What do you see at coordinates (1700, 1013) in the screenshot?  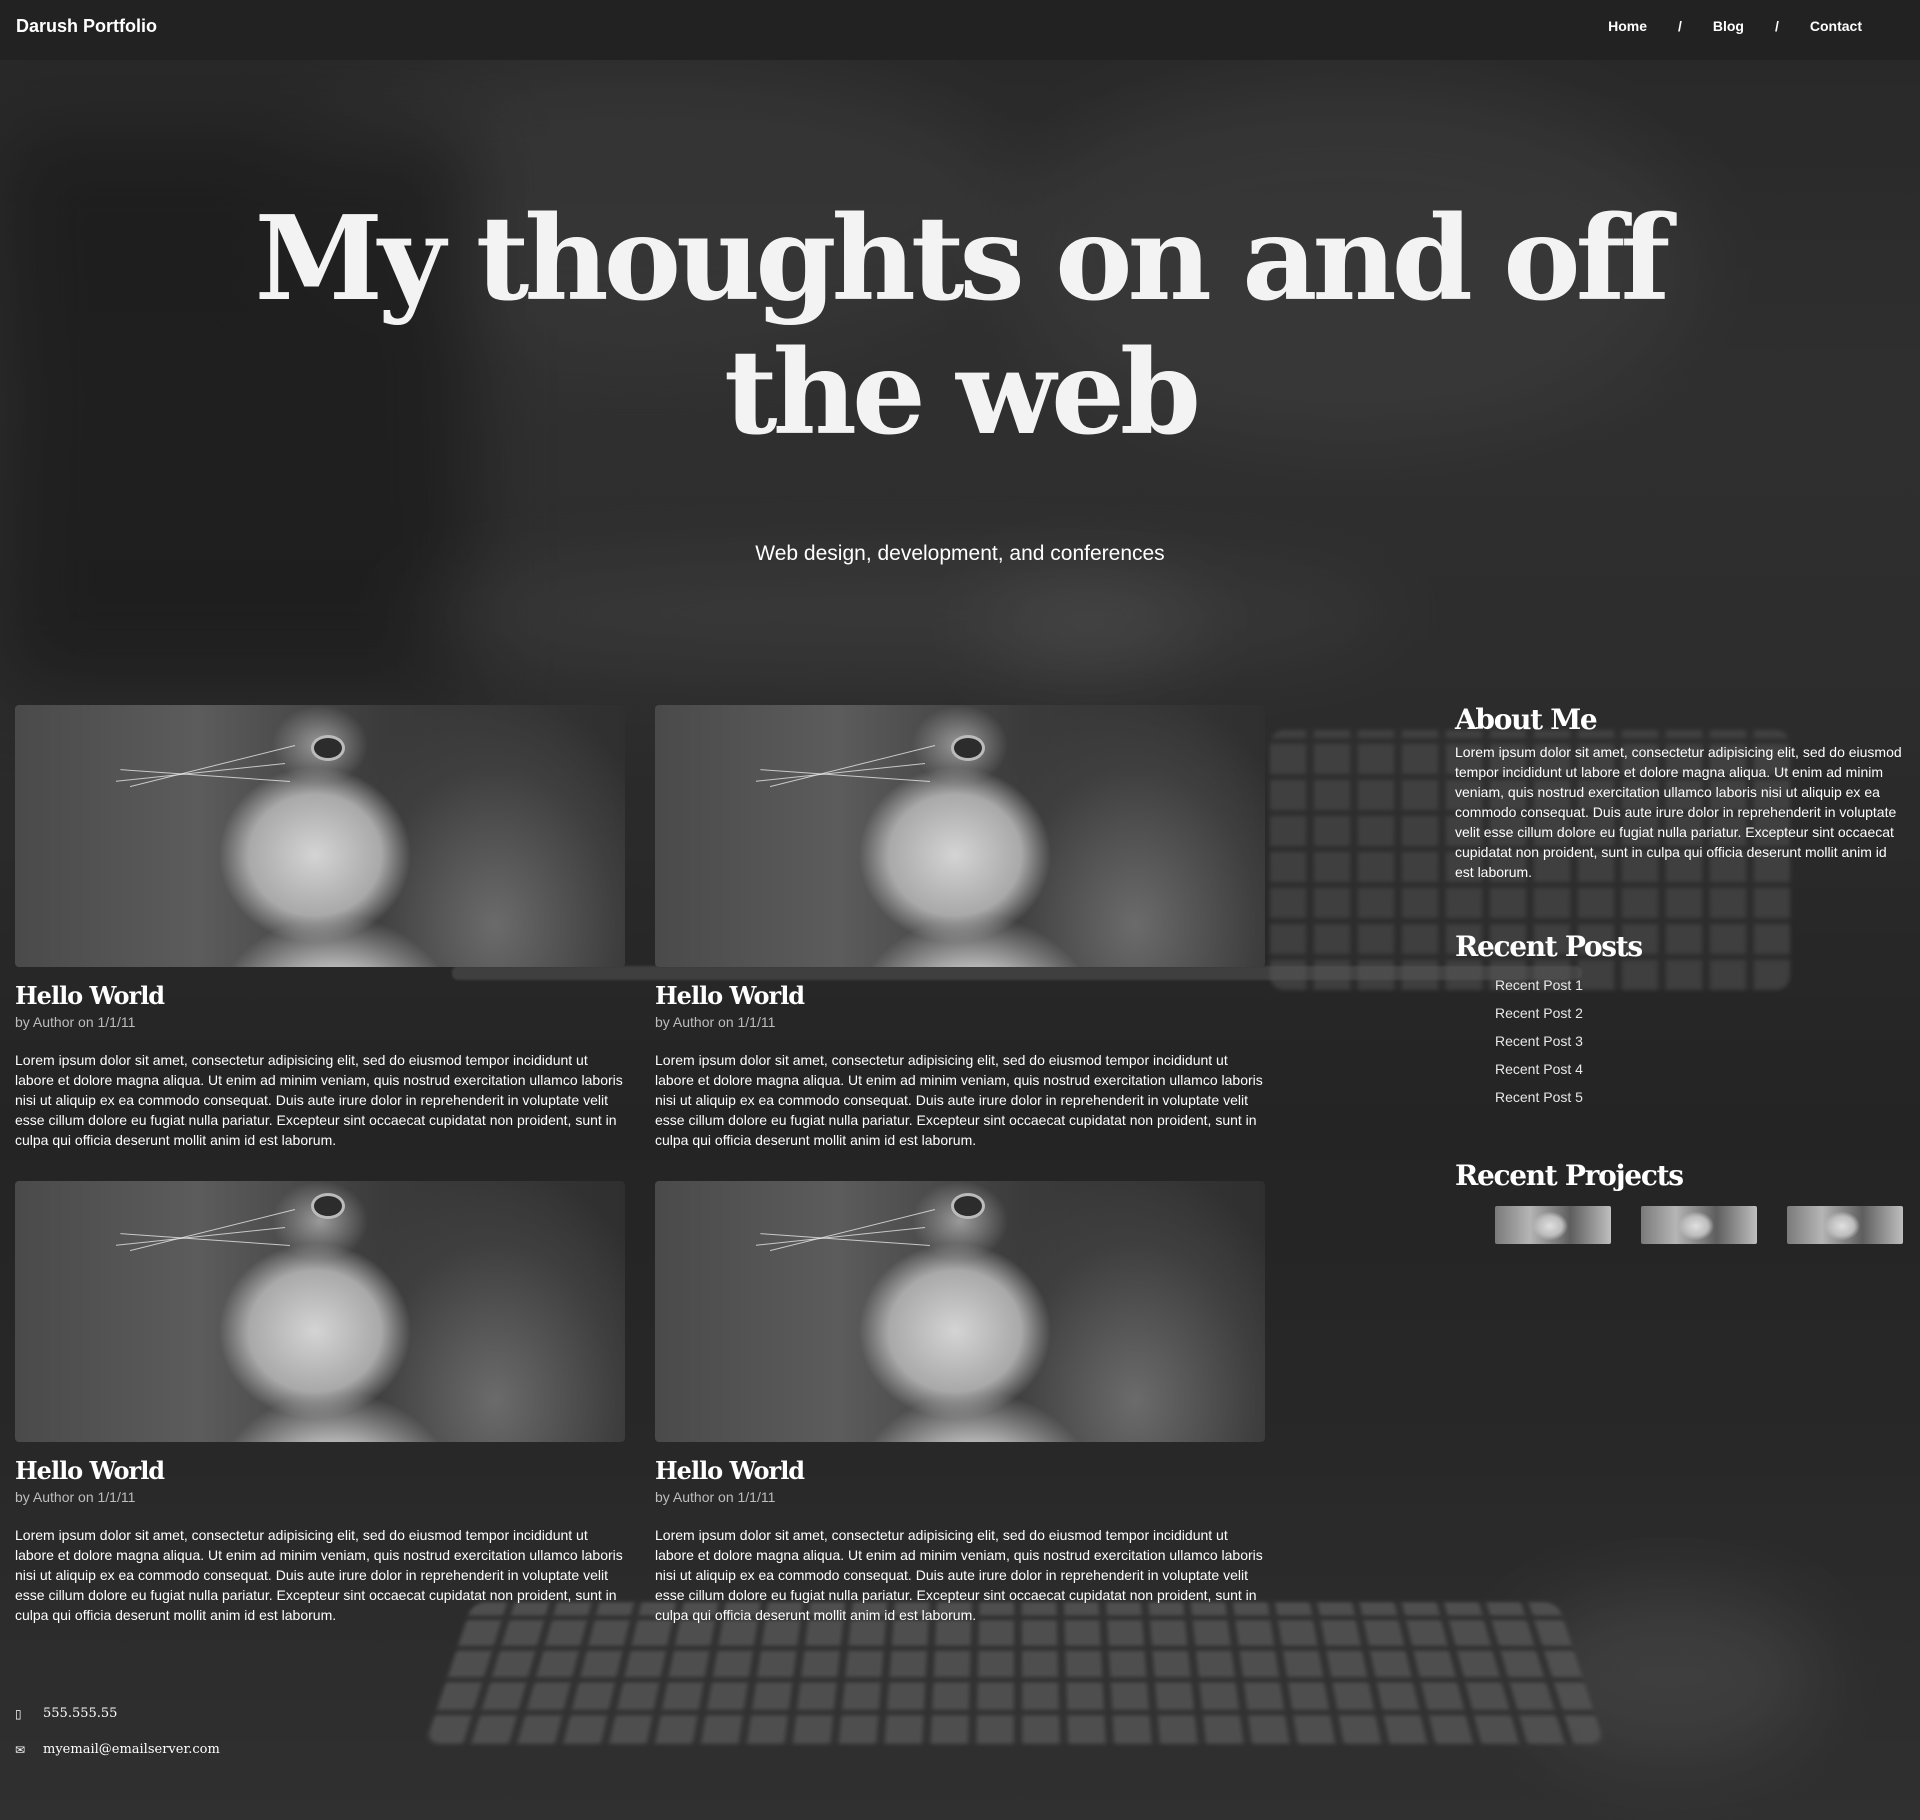 I see `recent-post-link: Recent Post 2` at bounding box center [1700, 1013].